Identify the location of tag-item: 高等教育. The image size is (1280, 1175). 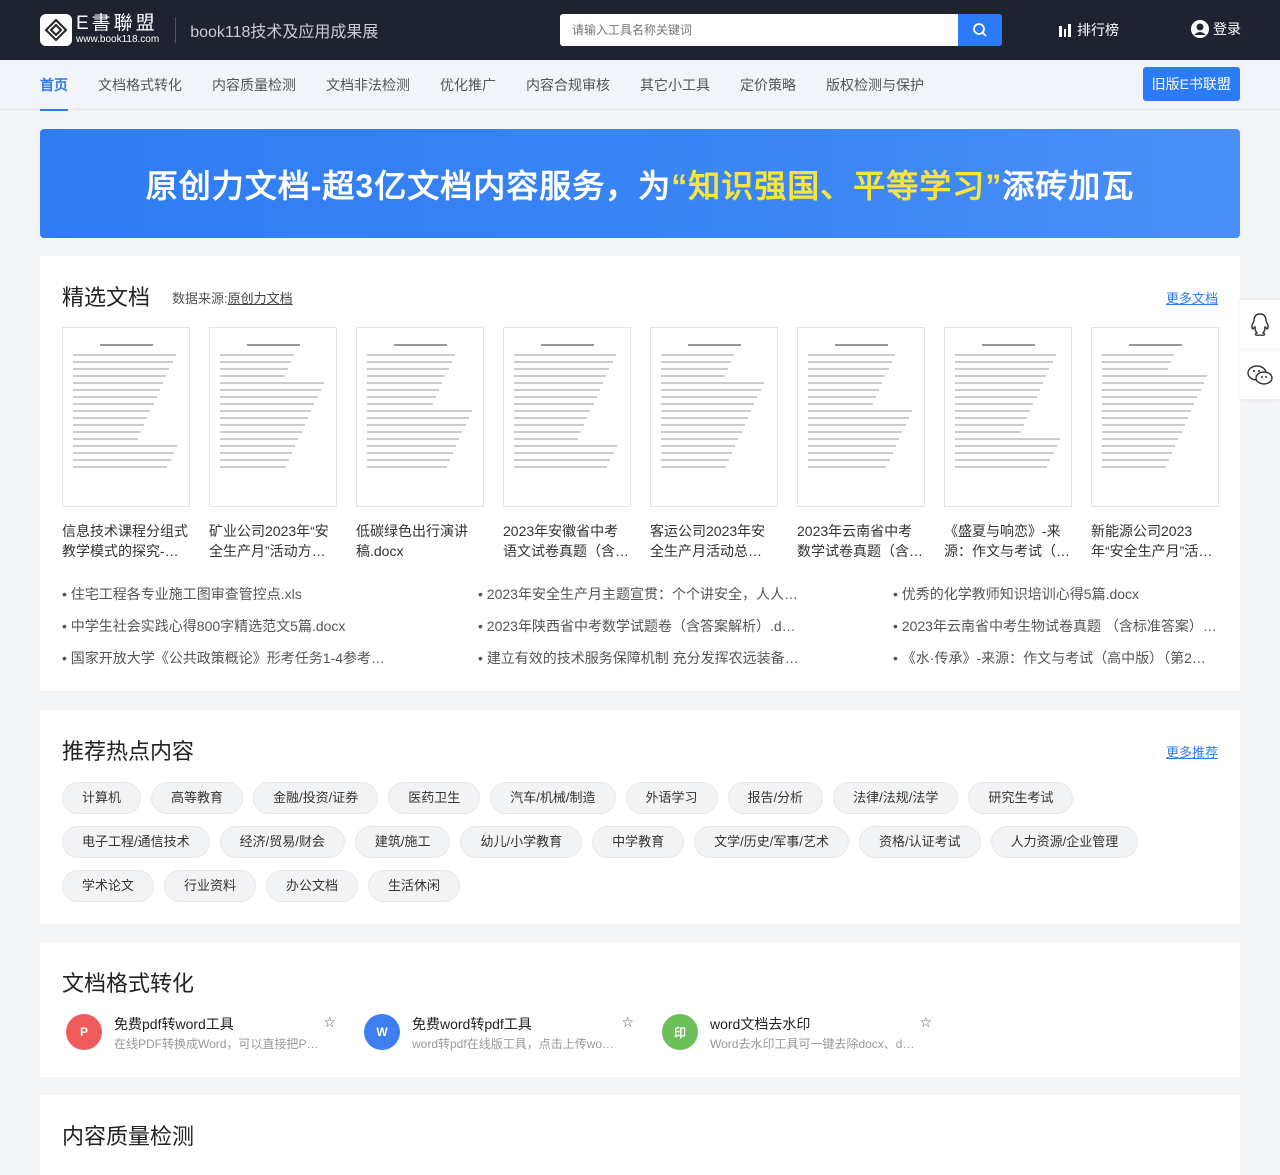
(197, 798).